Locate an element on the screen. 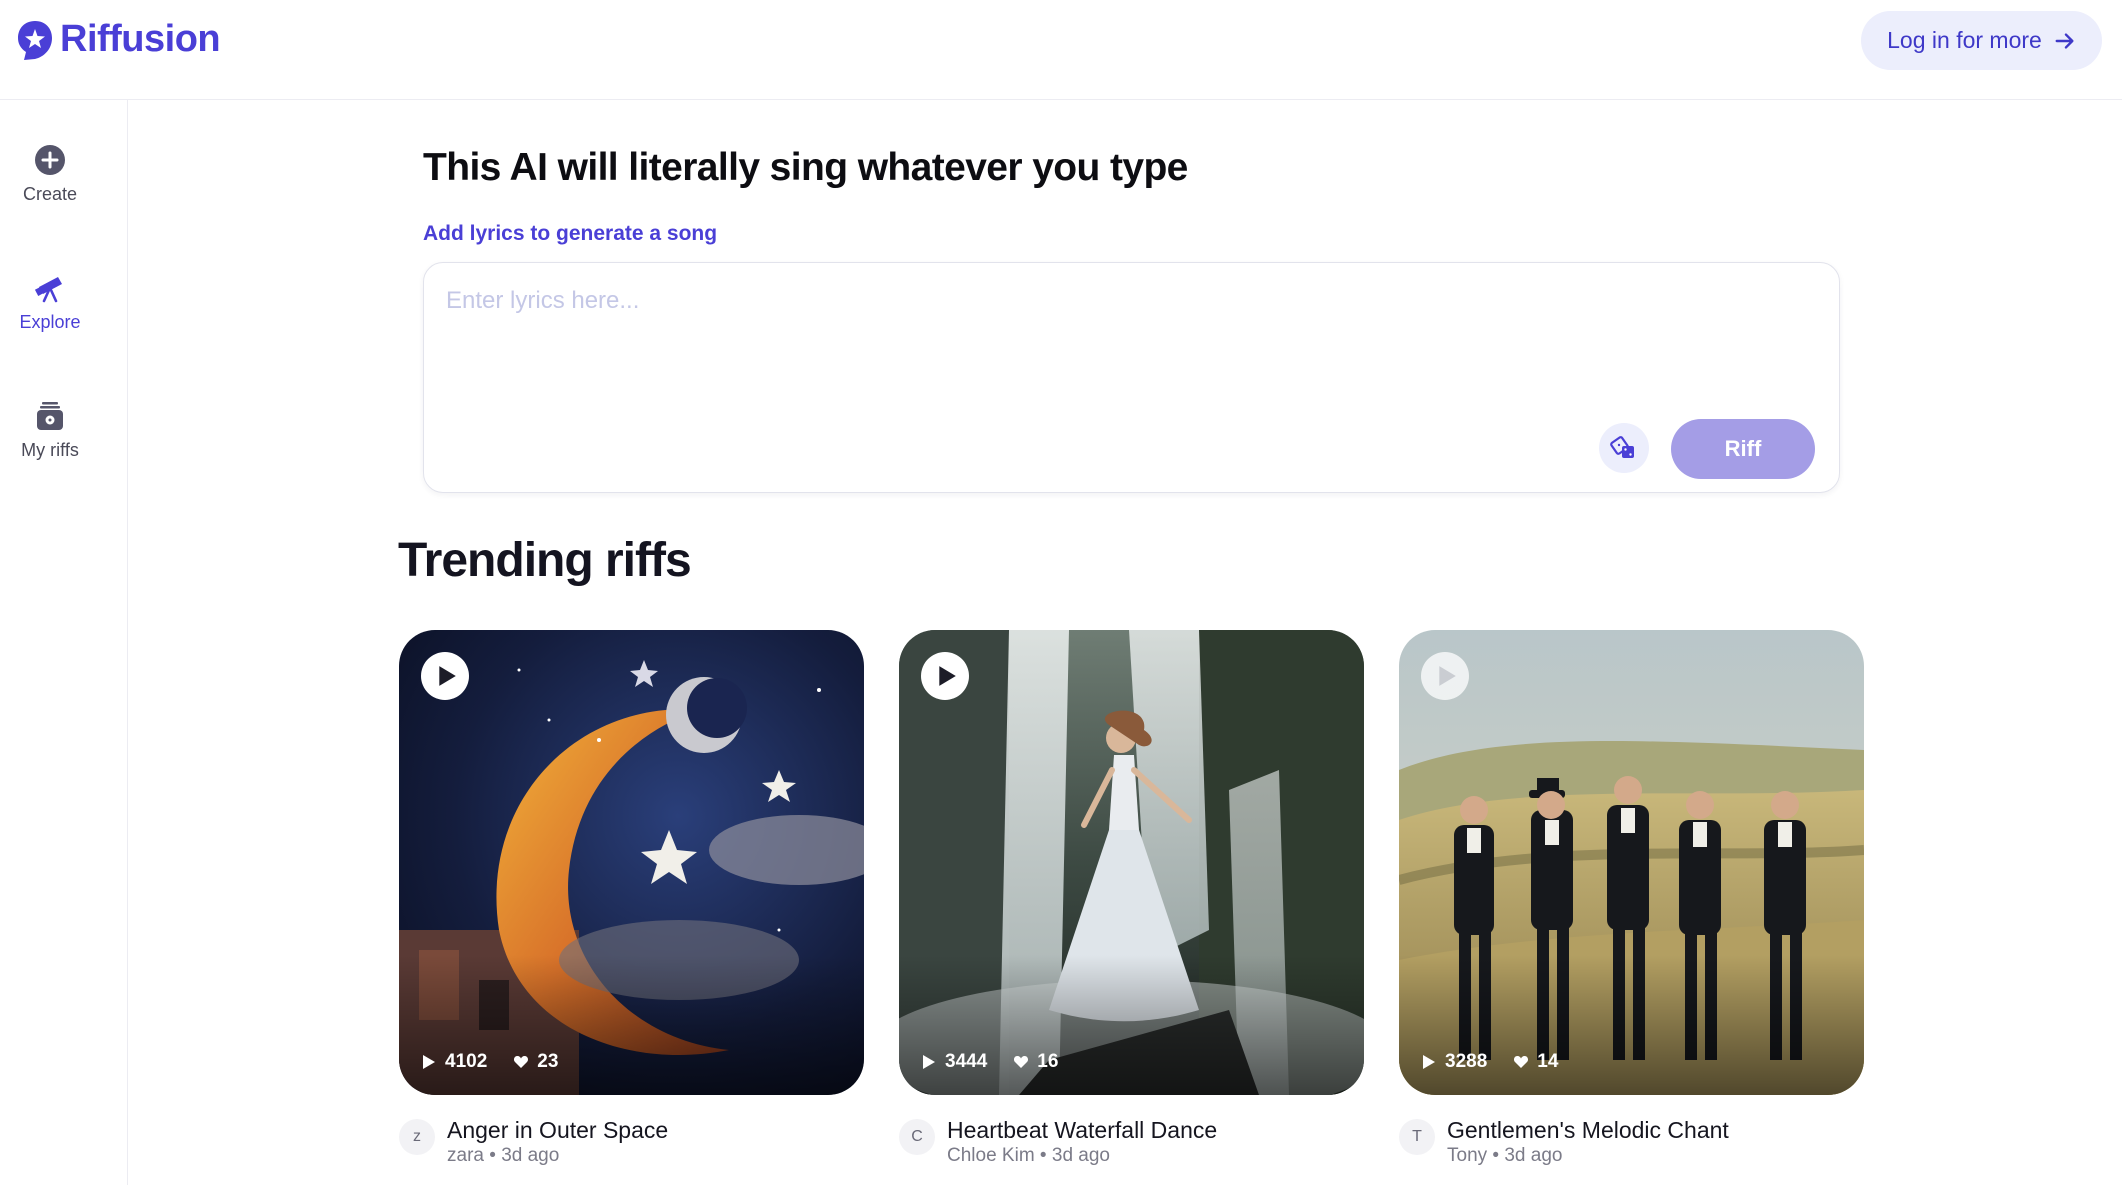  riff-cover-art: 3444 16 is located at coordinates (1131, 862).